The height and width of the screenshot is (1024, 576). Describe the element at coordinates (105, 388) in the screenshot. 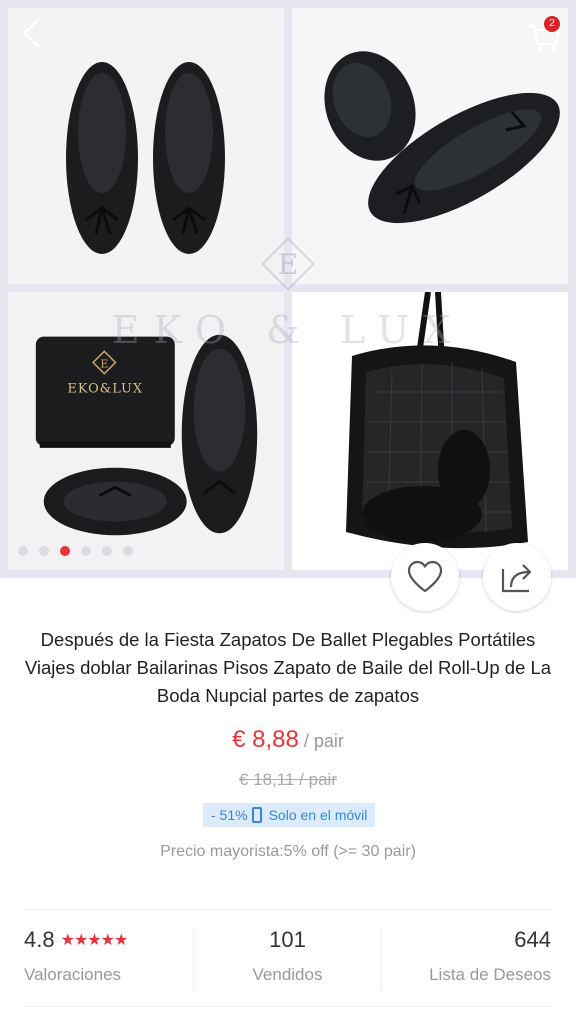

I see `pouch-brand-label: EKO&LUX` at that location.